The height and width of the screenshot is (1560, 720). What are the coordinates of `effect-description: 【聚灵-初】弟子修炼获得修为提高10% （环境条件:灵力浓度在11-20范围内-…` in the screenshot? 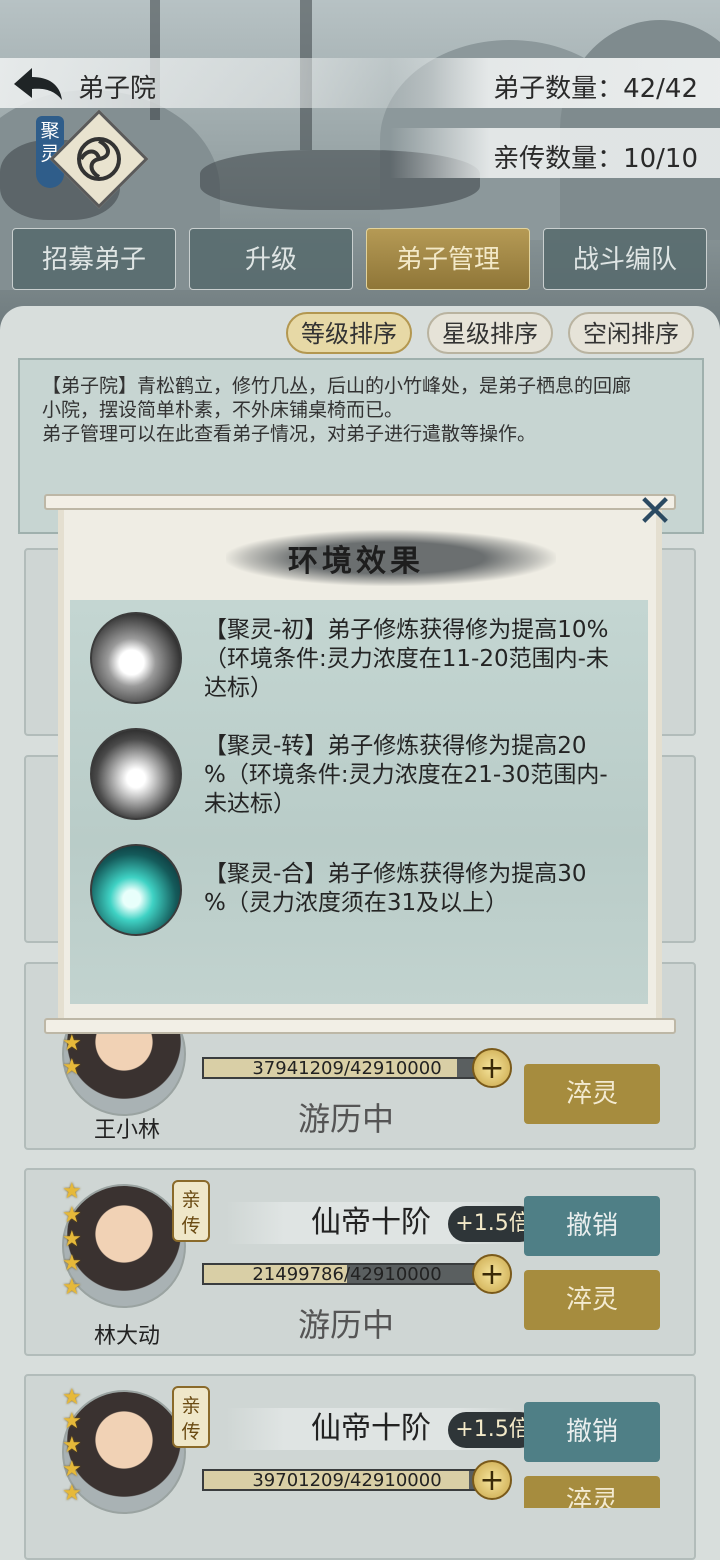 It's located at (423, 659).